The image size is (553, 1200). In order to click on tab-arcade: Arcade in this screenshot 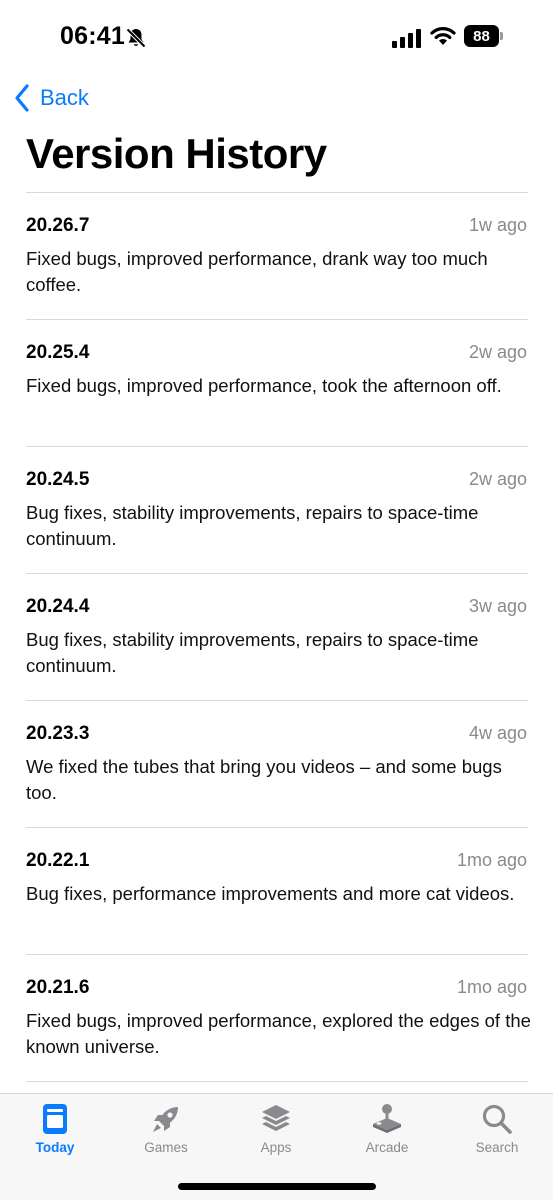, I will do `click(387, 1129)`.